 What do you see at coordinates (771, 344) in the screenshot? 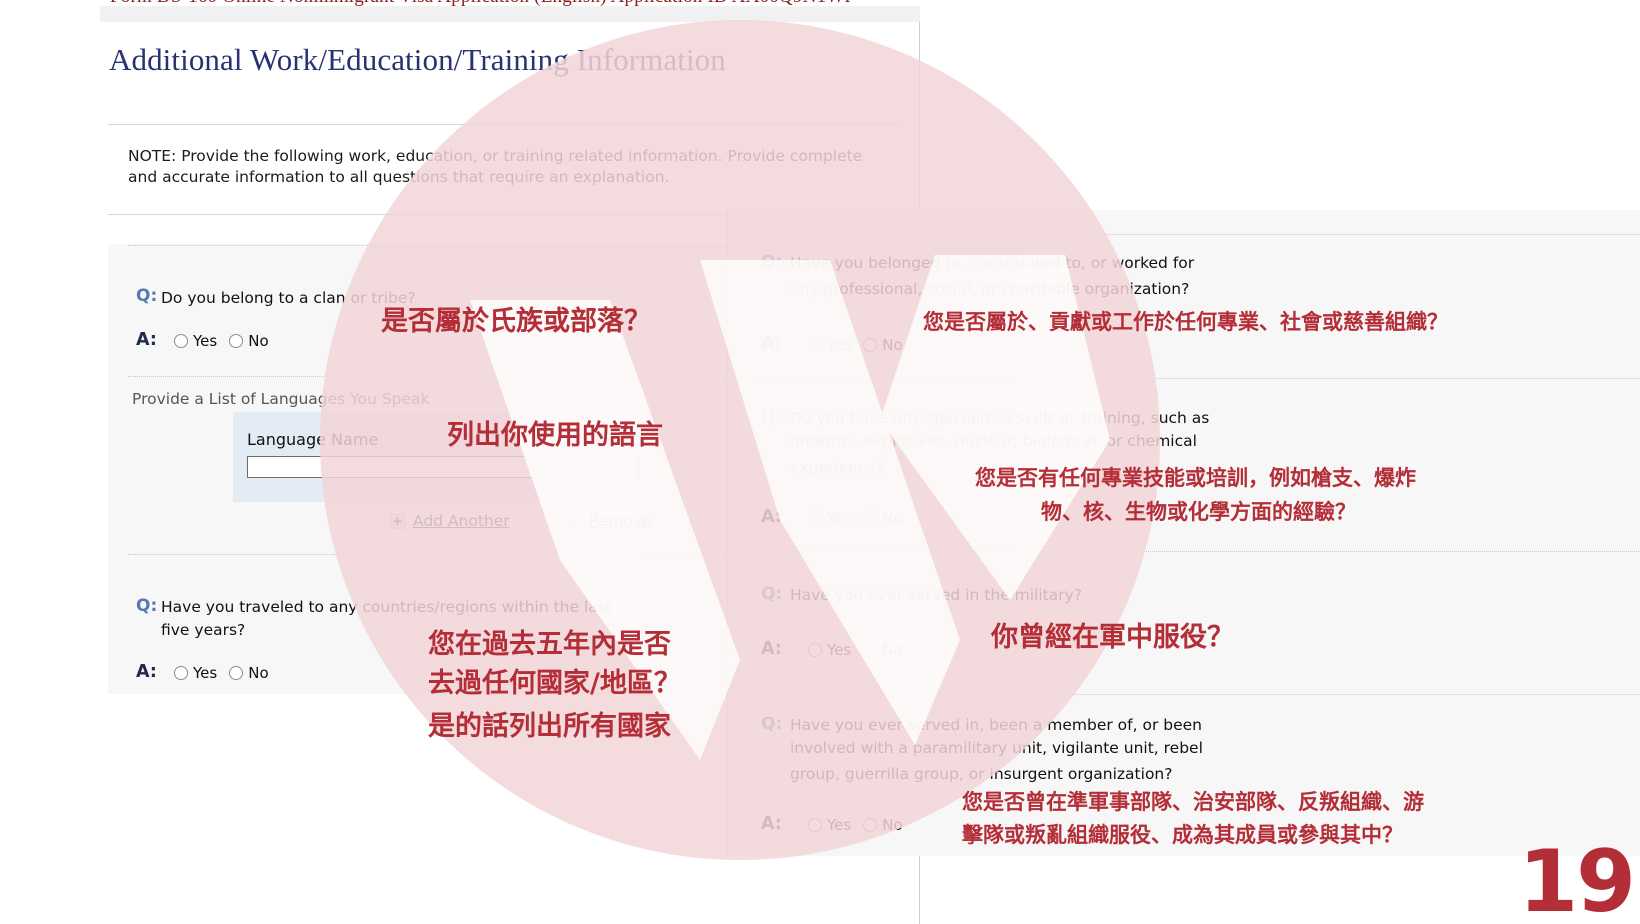
I see `a-marker-organization: A:` at bounding box center [771, 344].